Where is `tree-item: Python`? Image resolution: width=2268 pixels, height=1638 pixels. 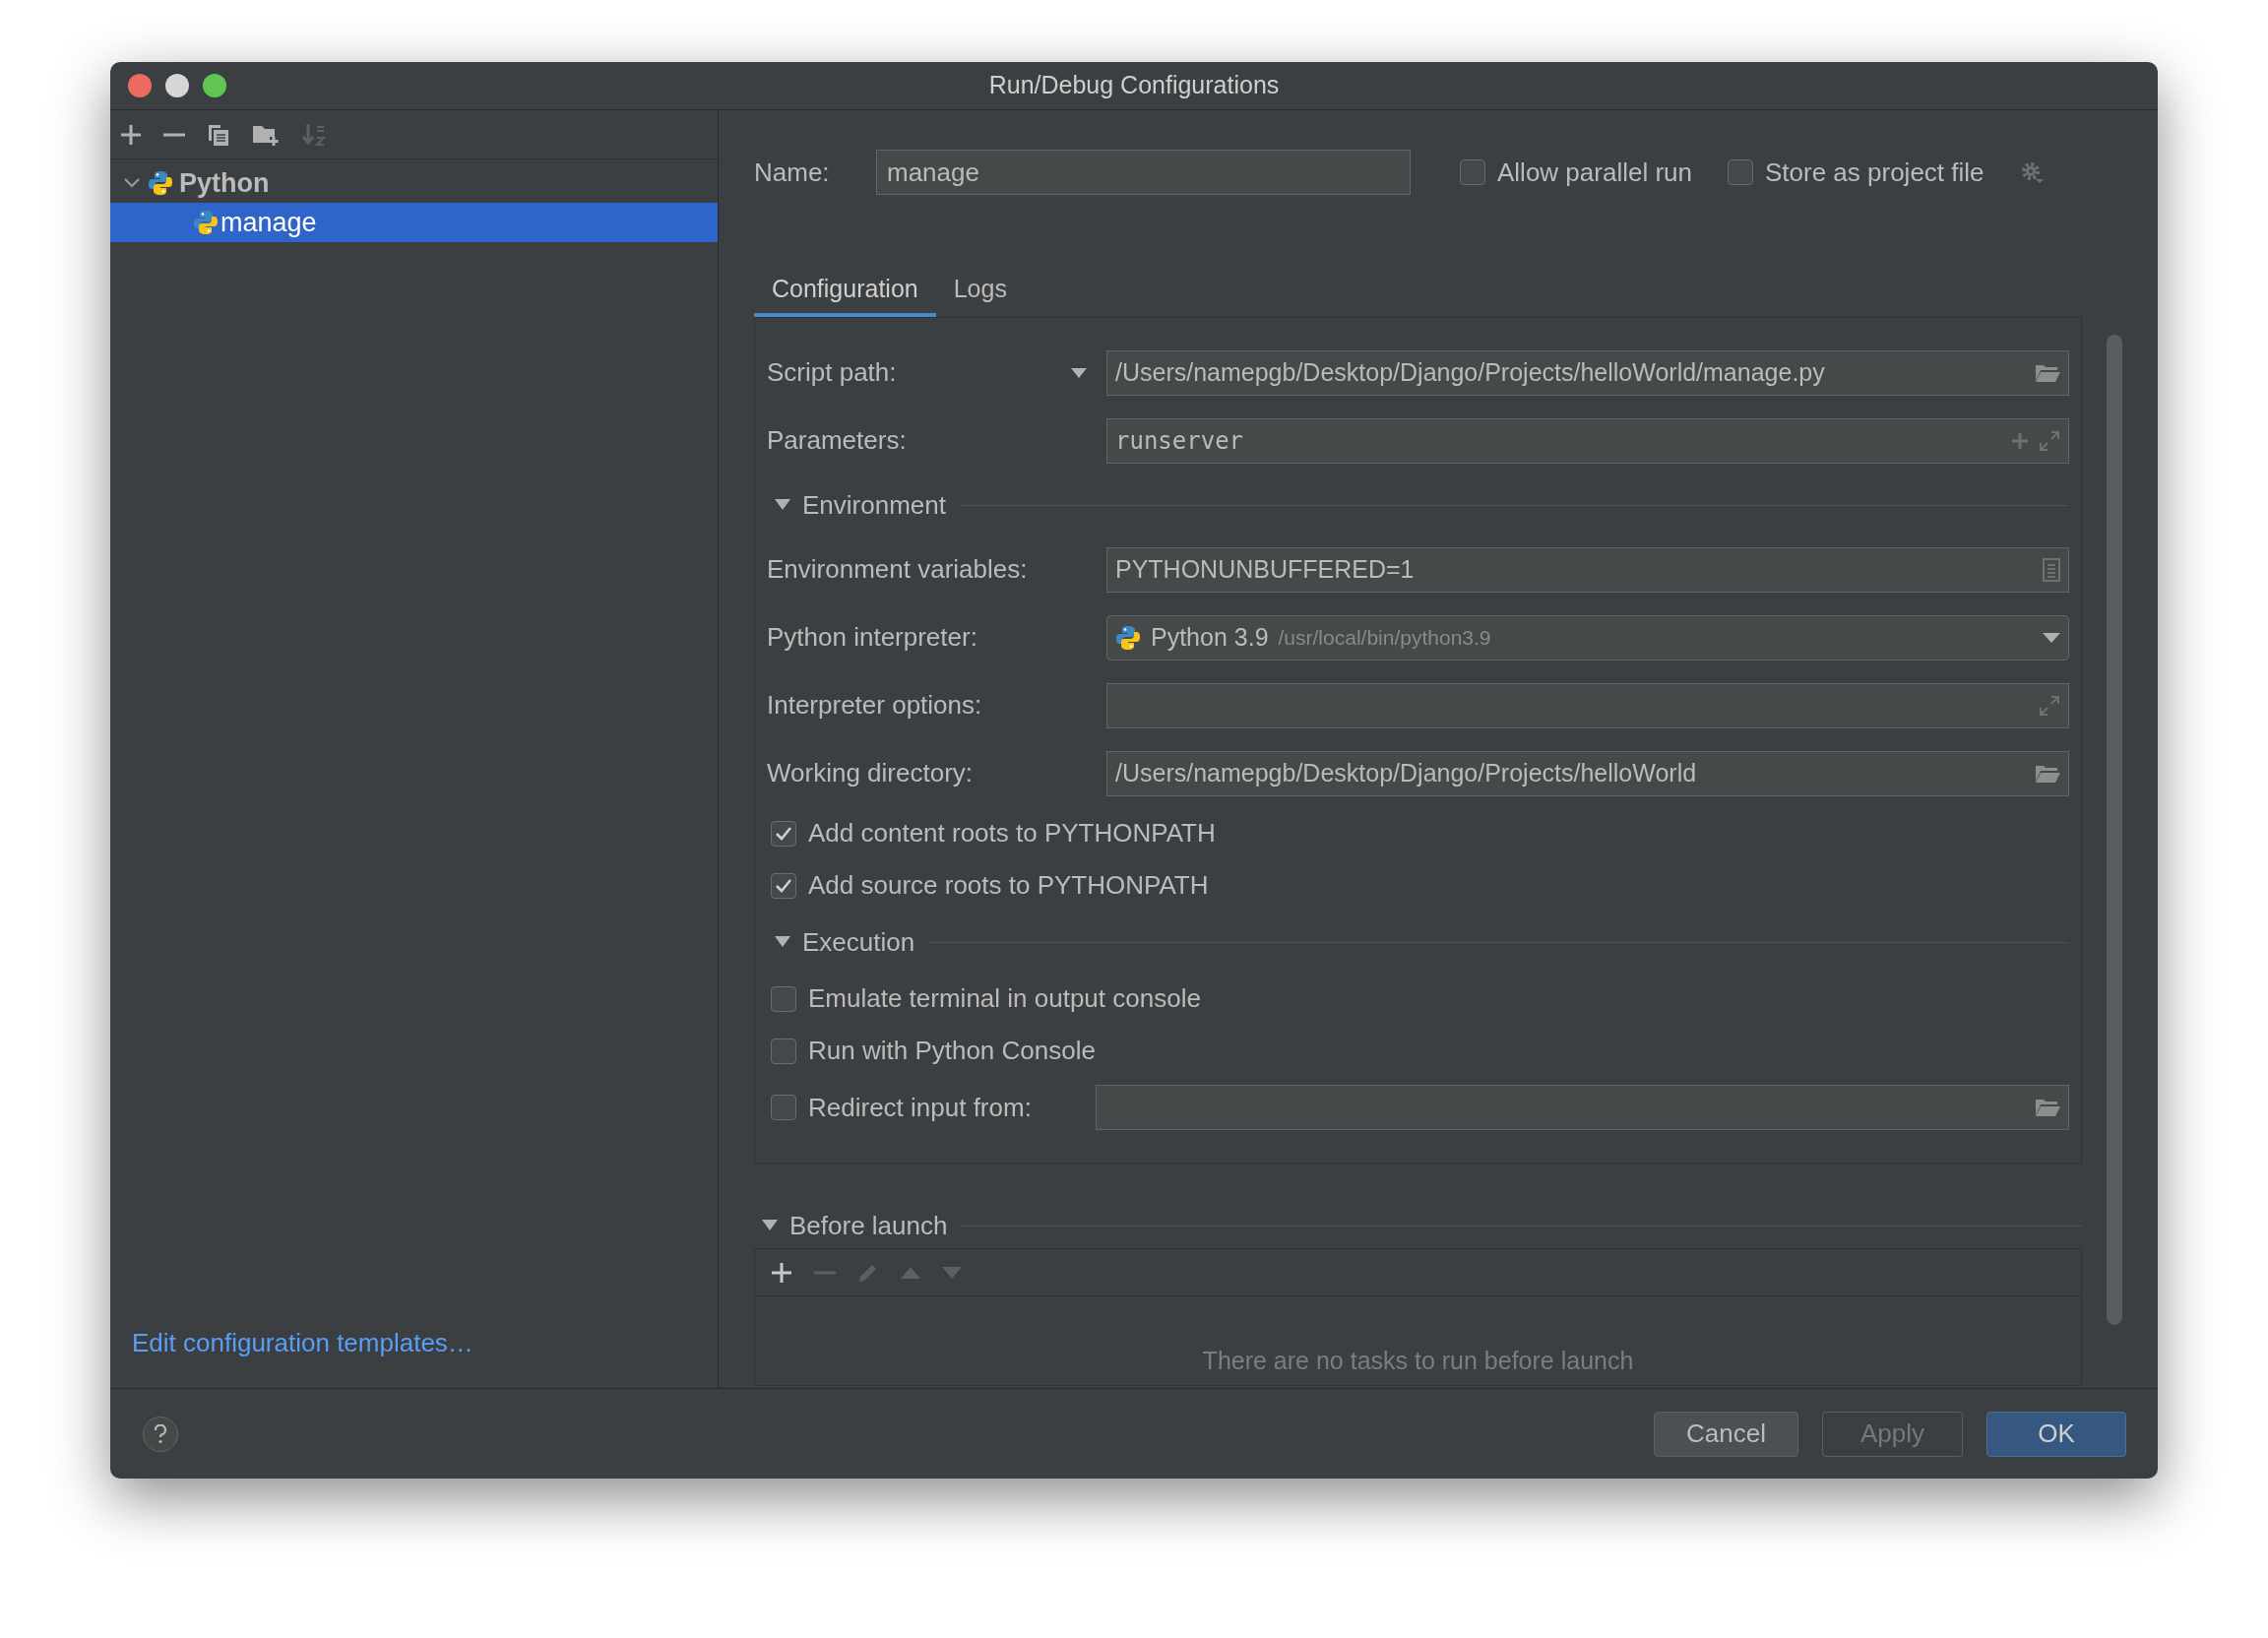 tree-item: Python is located at coordinates (224, 183).